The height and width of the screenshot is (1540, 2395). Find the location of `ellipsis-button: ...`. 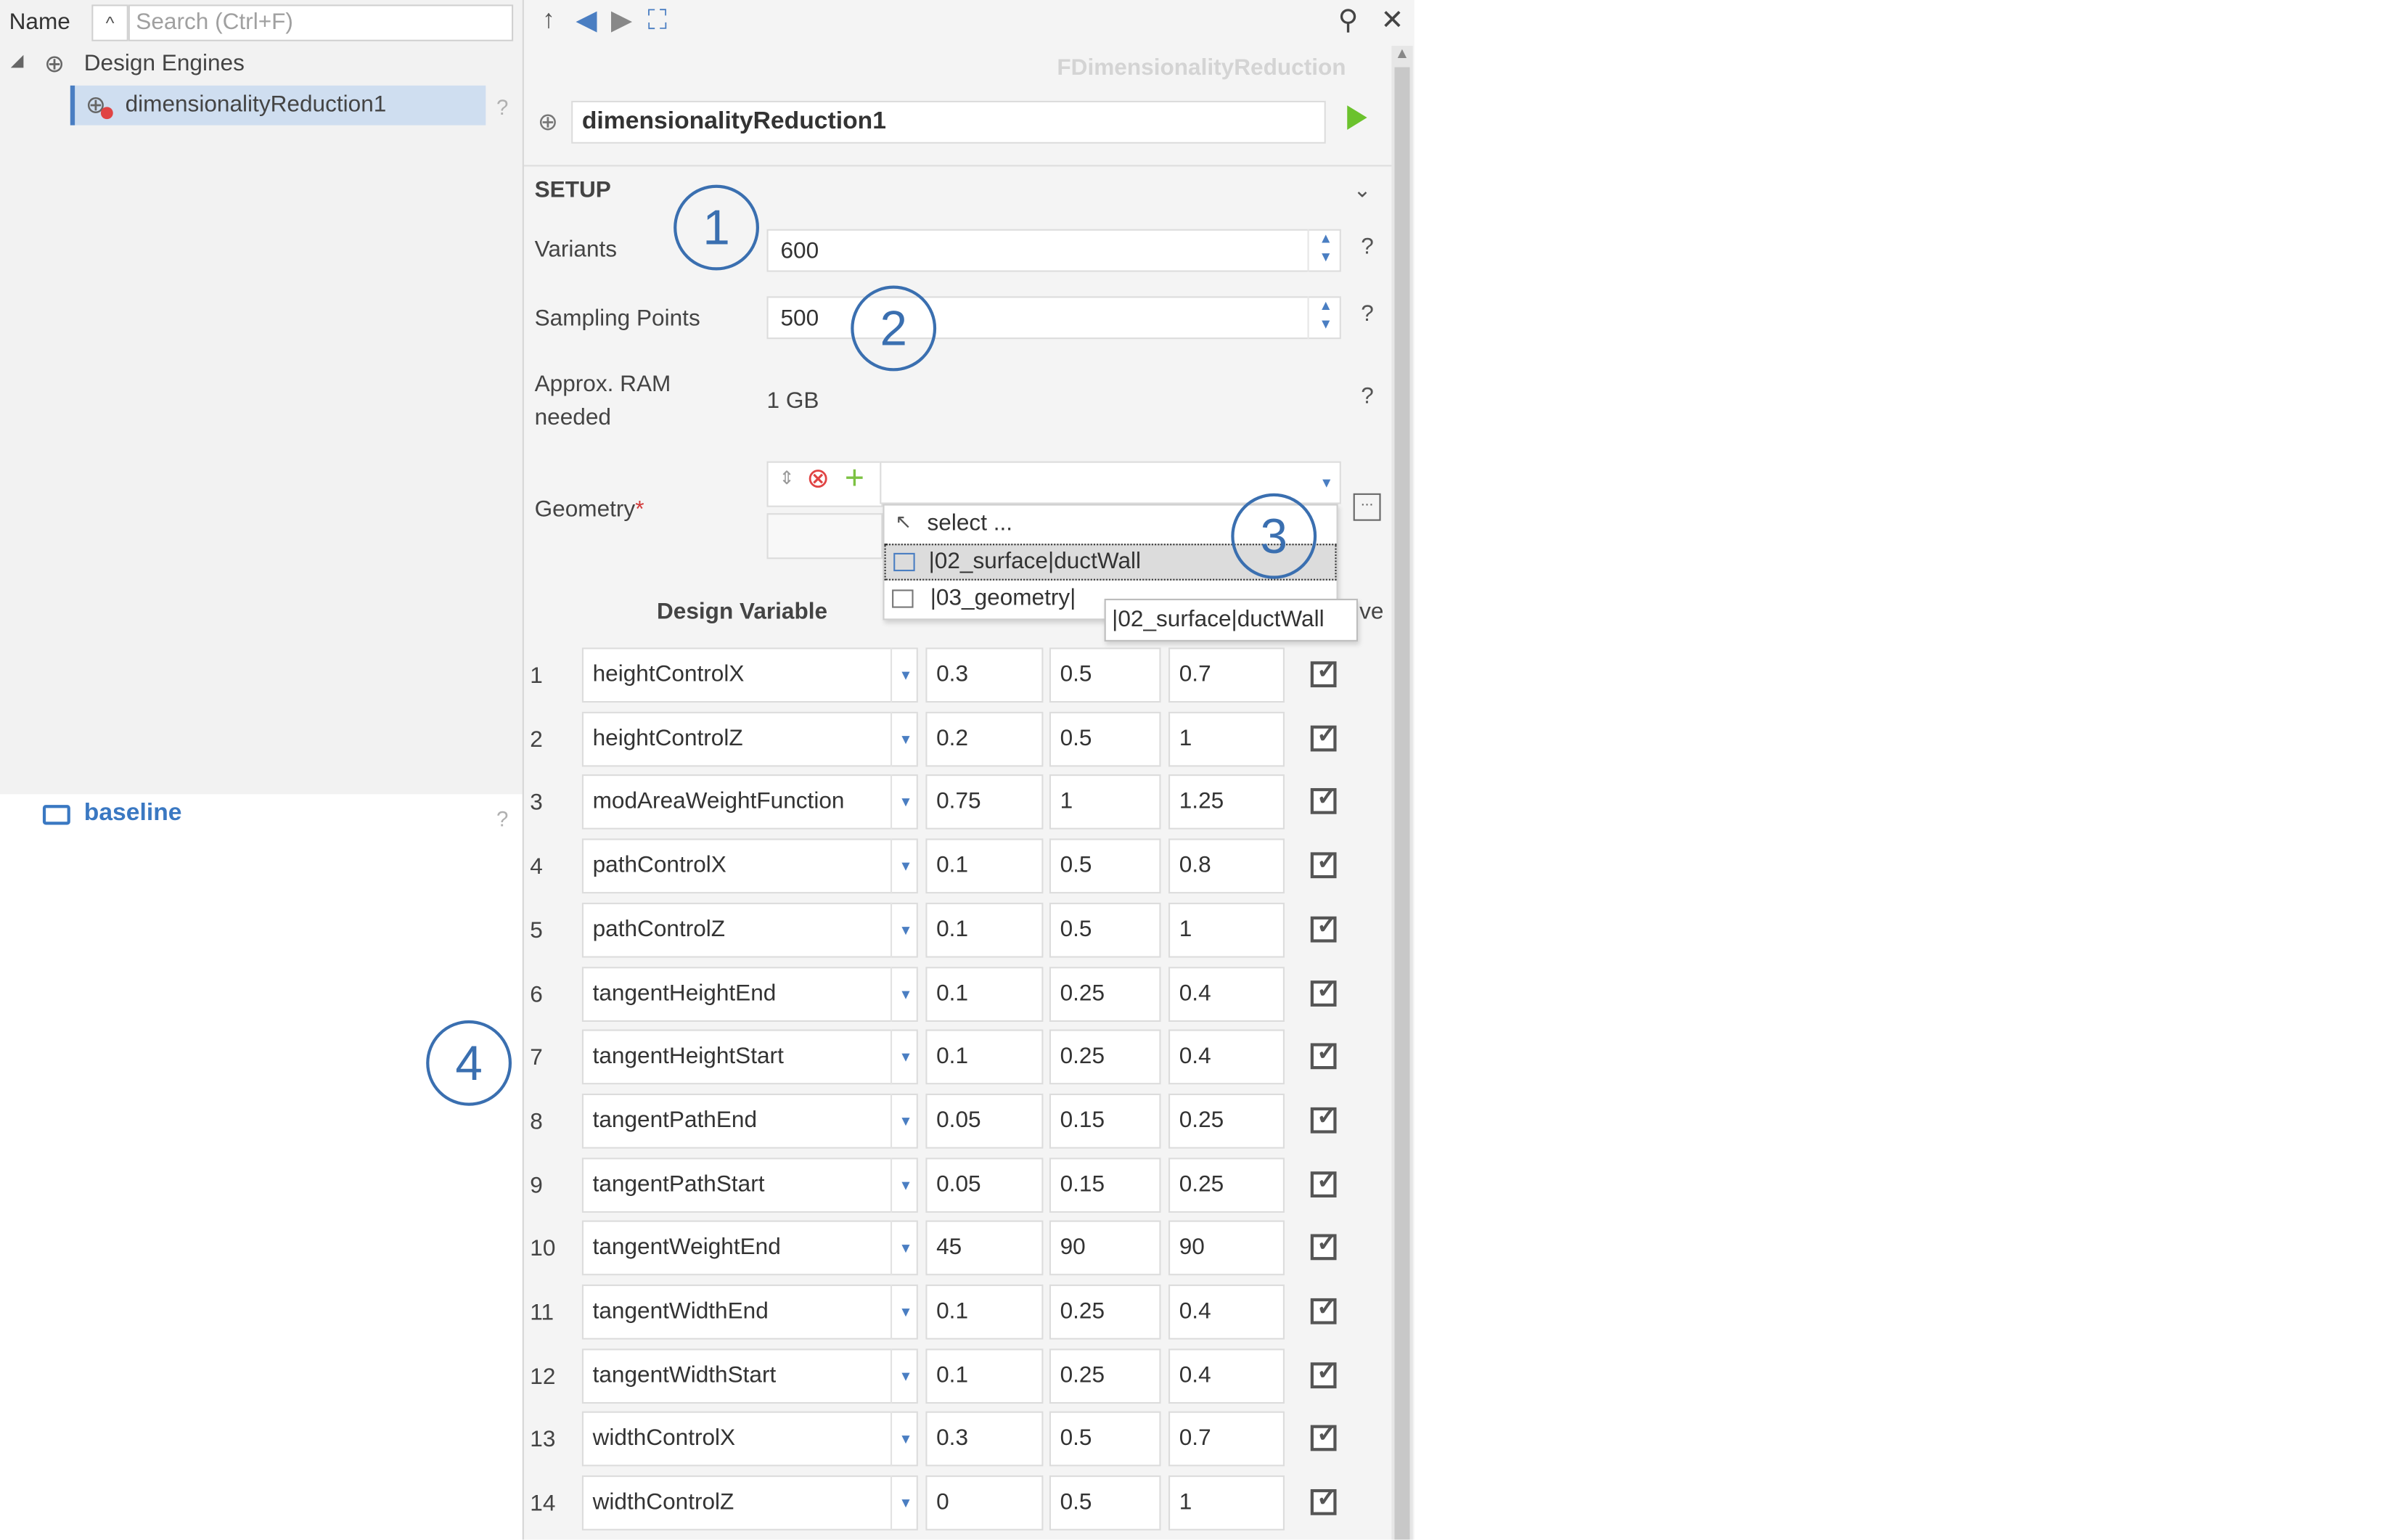

ellipsis-button: ... is located at coordinates (1367, 507).